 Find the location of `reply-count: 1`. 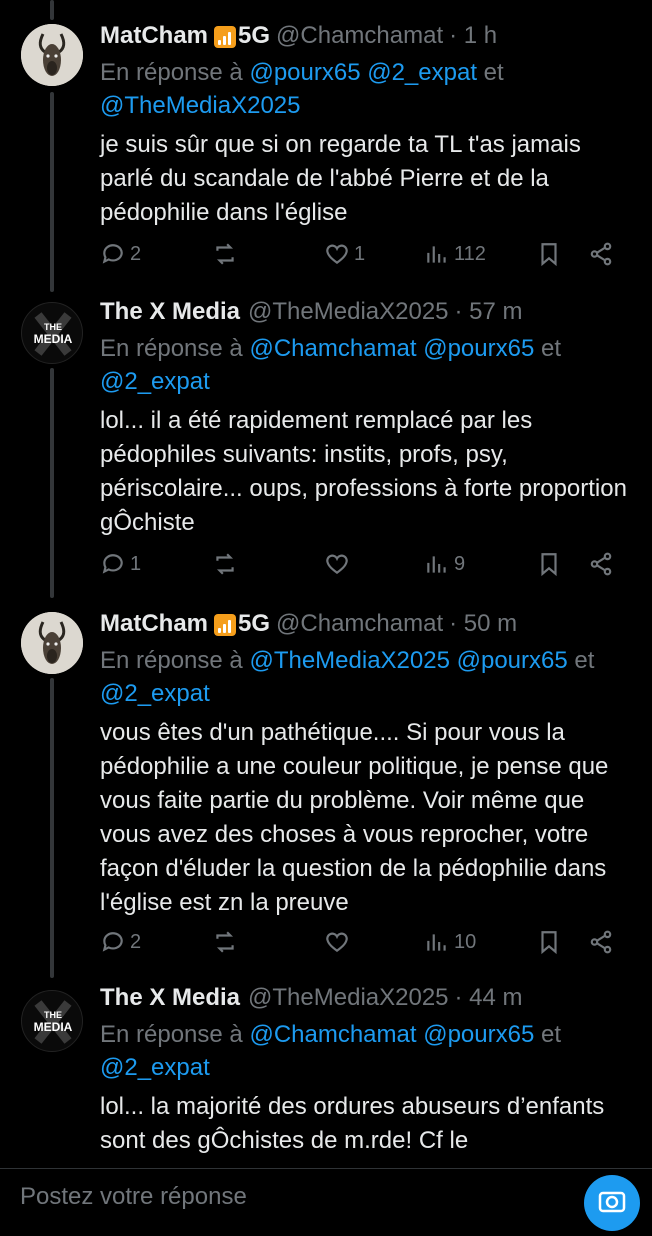

reply-count: 1 is located at coordinates (136, 563).